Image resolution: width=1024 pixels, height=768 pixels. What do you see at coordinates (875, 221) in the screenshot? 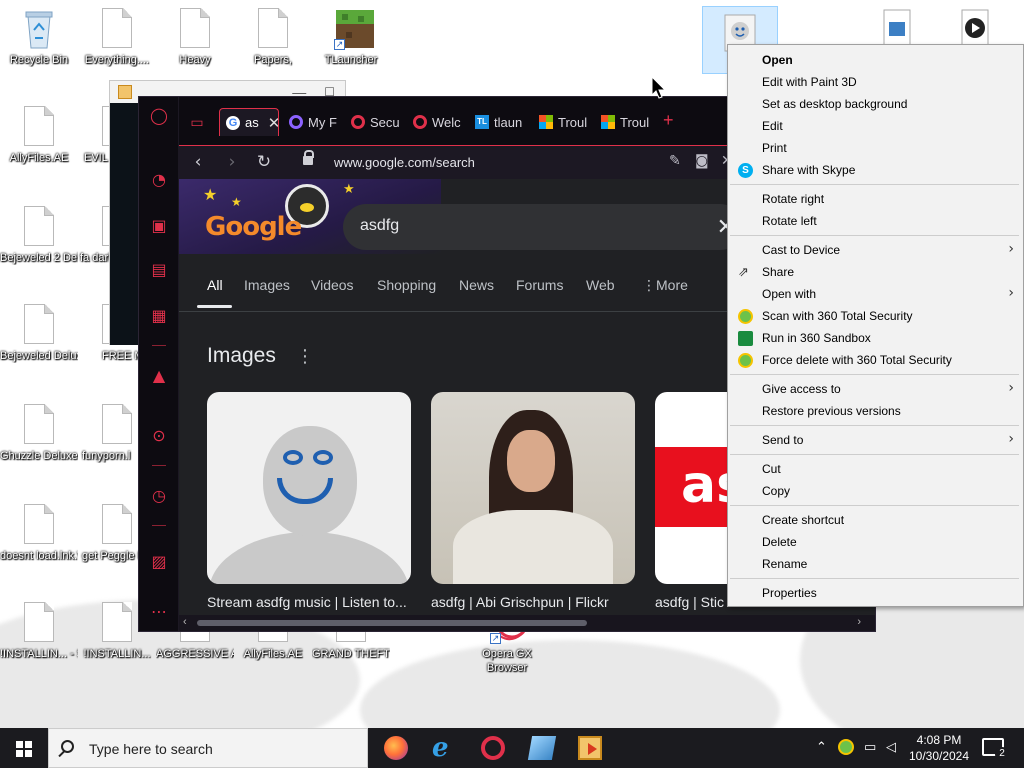
I see `menu-item-rotate-left: Rotate left` at bounding box center [875, 221].